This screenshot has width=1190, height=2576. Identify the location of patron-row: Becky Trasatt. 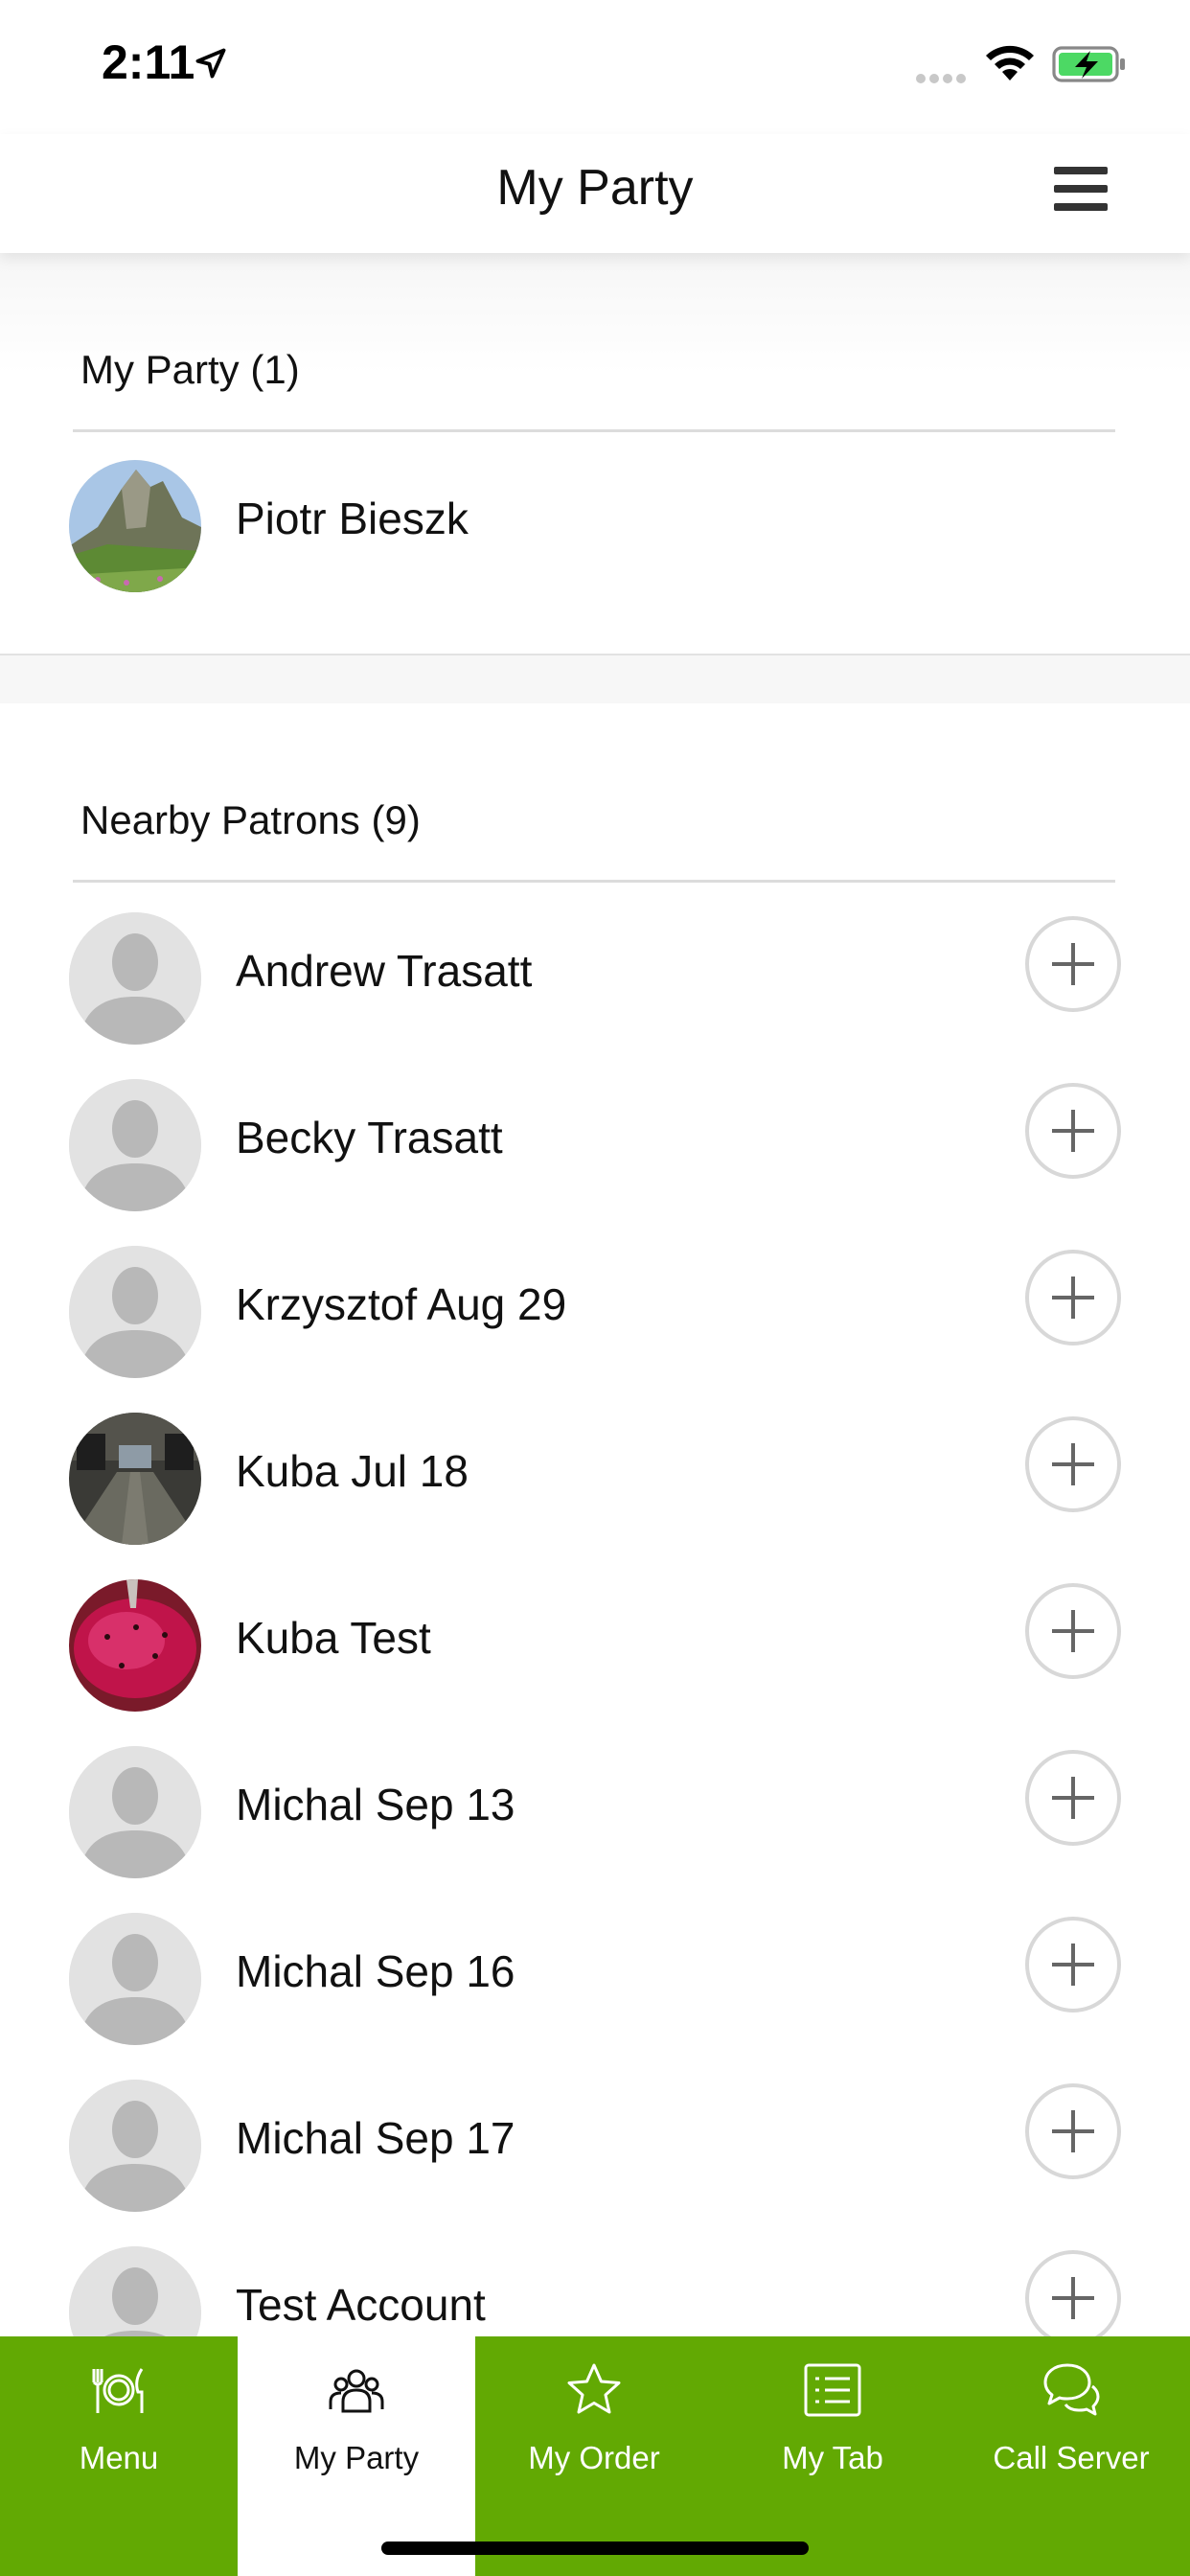
(595, 1151).